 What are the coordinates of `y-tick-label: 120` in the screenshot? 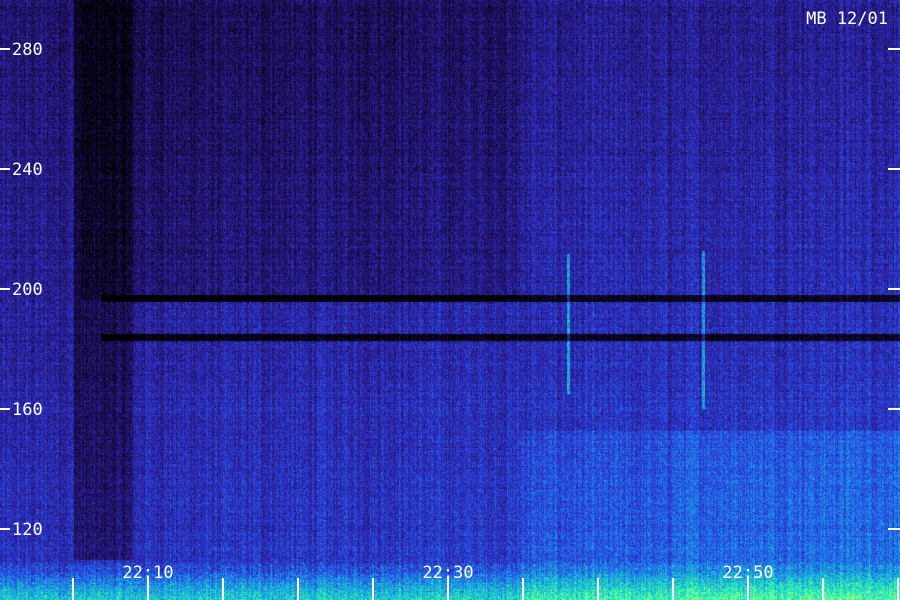 It's located at (27, 530).